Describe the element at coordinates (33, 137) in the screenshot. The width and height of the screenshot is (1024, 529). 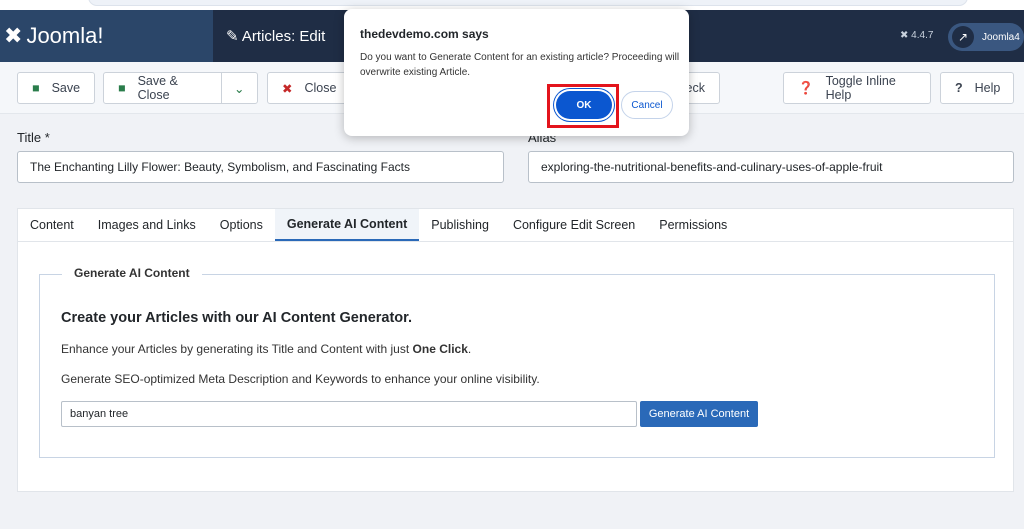
I see `title-label: Title *` at that location.